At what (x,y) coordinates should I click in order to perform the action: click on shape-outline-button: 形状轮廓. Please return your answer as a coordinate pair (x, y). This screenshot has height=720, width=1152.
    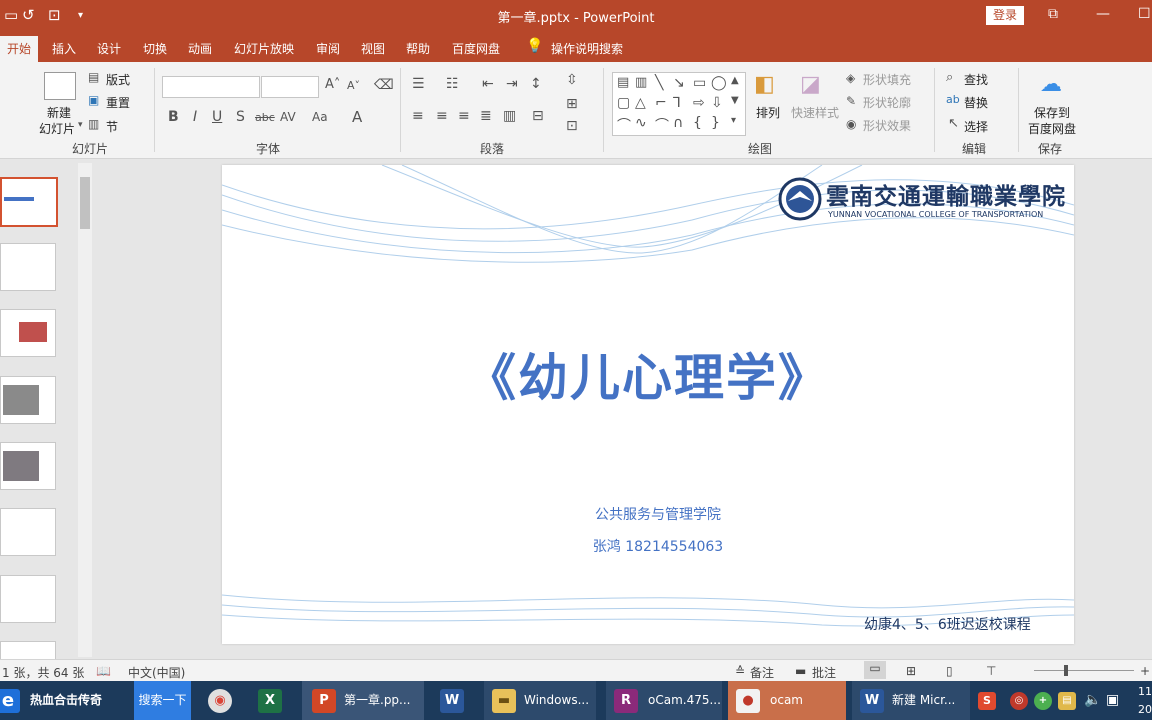
    Looking at the image, I should click on (887, 102).